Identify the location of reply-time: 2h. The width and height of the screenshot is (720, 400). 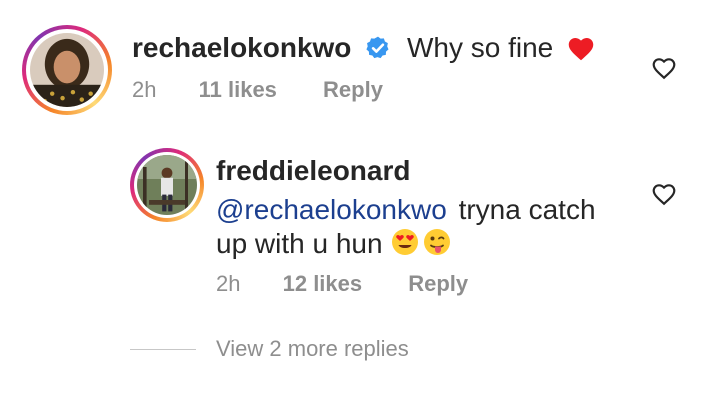
(228, 283).